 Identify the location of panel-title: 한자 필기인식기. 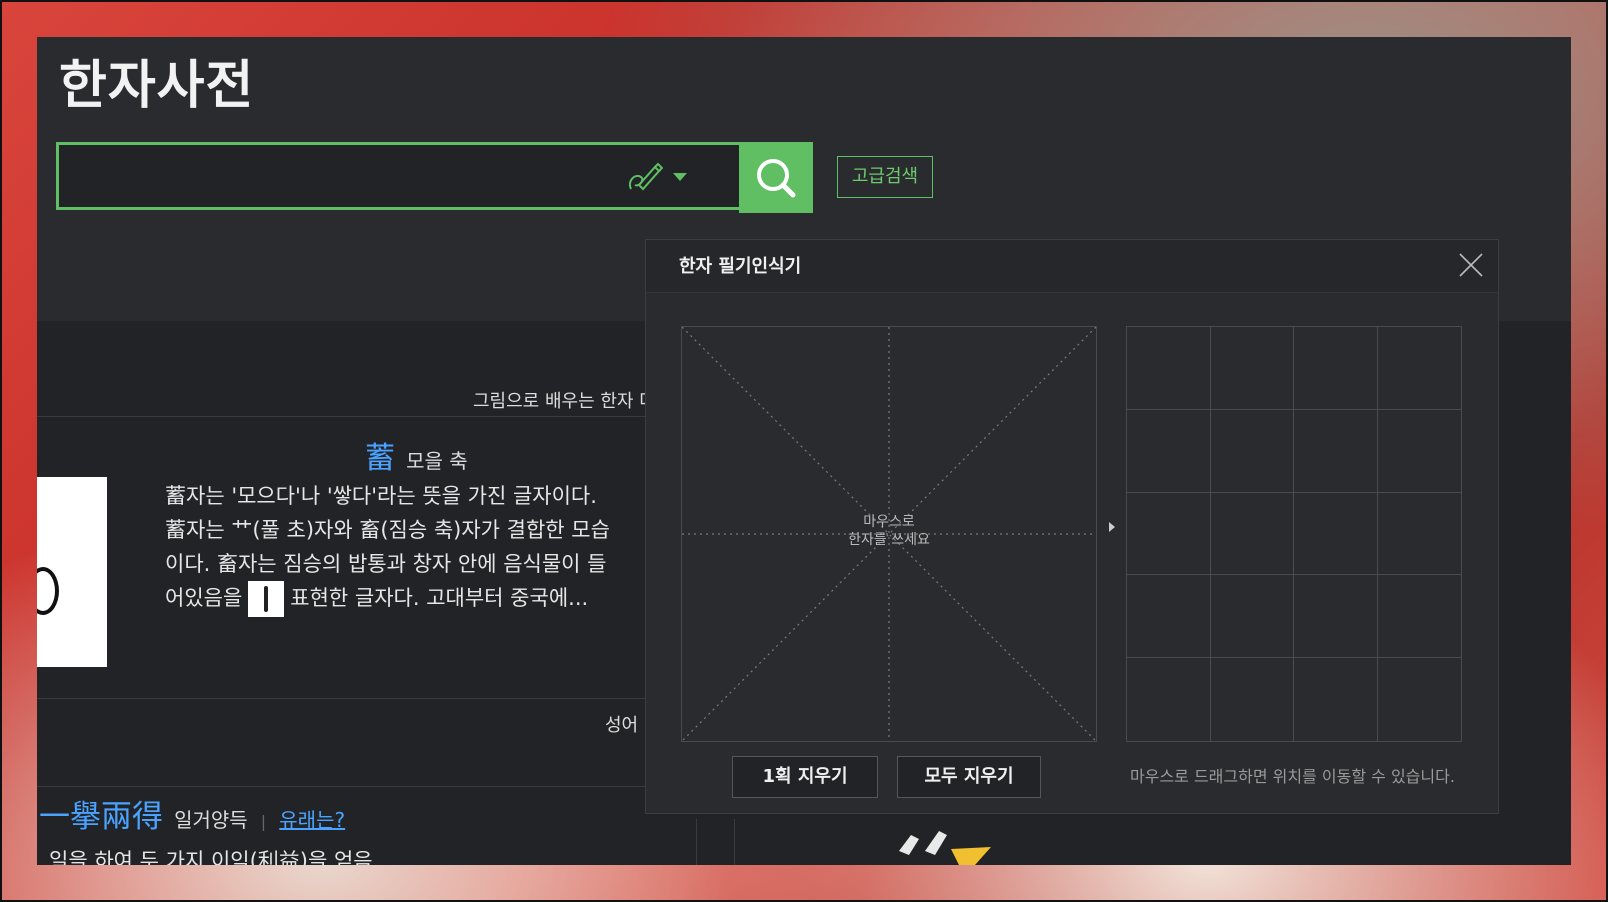
(740, 266).